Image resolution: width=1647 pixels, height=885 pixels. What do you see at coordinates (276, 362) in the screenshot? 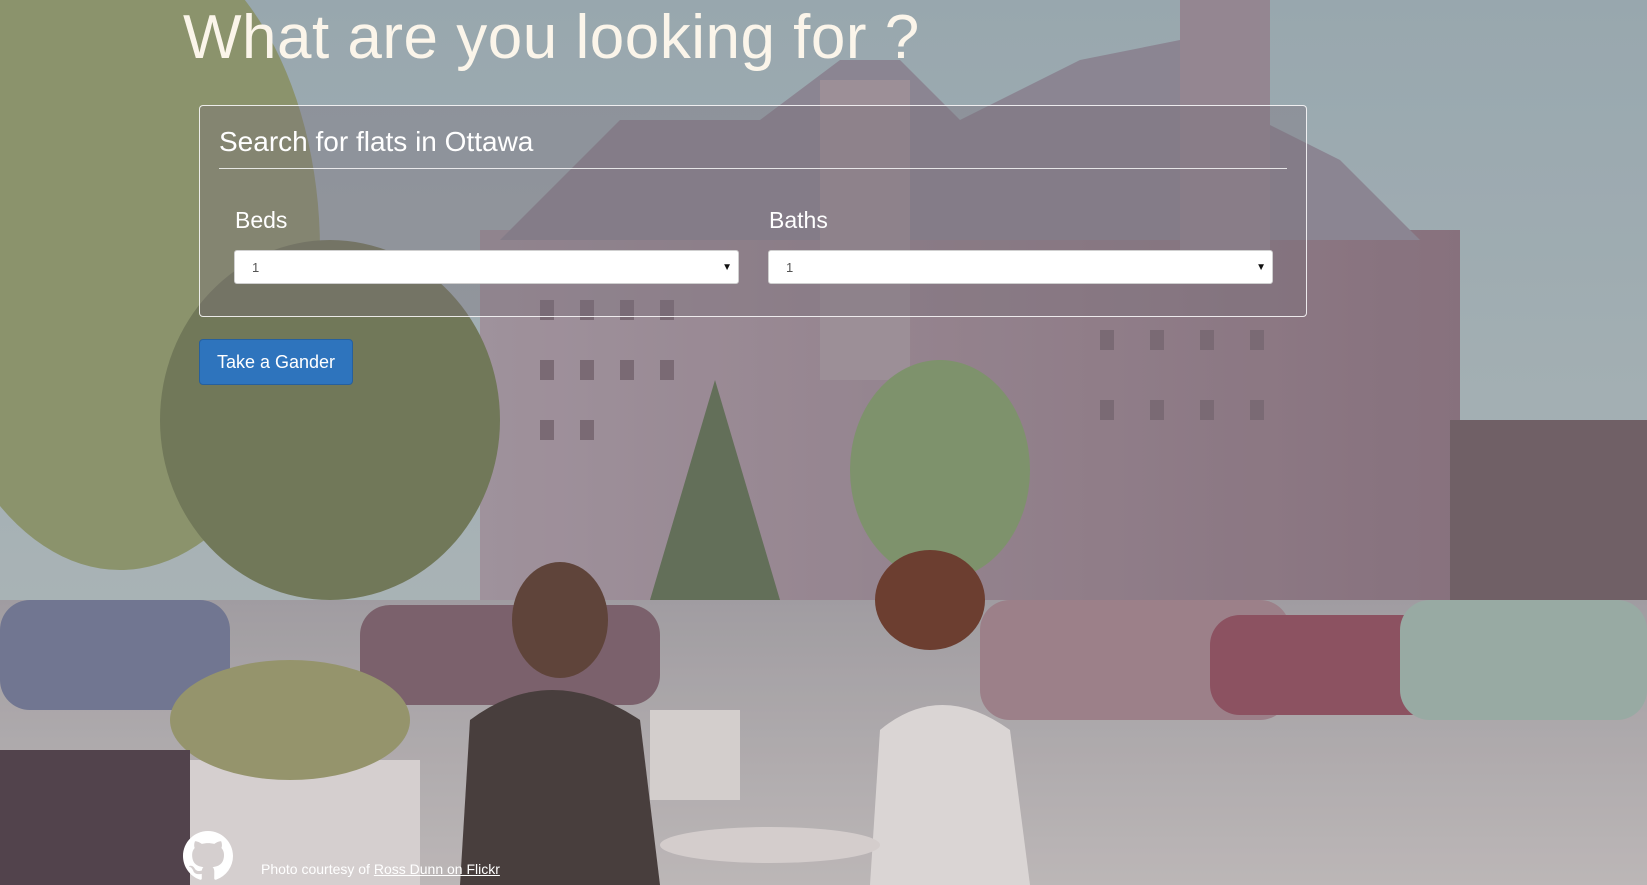
I see `take-a-gander-button: Take a Gander` at bounding box center [276, 362].